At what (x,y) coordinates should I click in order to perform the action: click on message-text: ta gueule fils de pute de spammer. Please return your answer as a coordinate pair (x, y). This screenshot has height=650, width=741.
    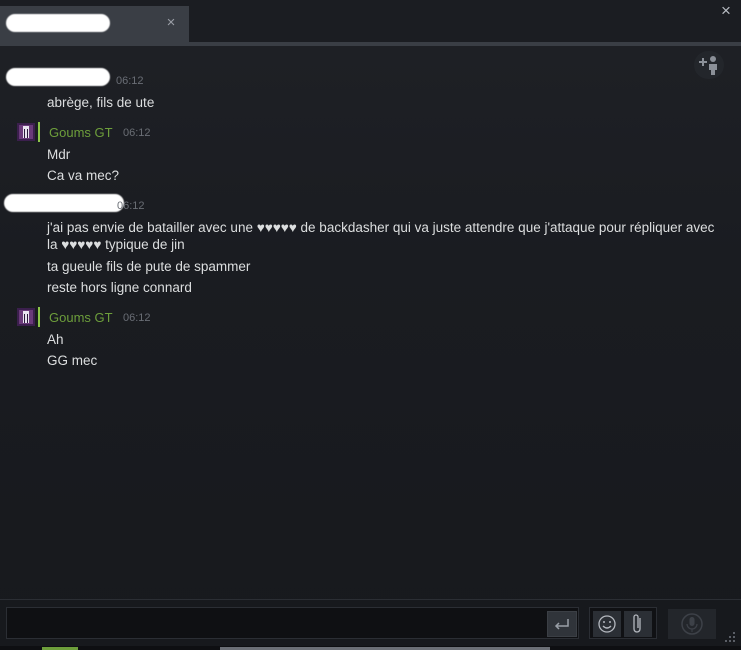
    Looking at the image, I should click on (149, 266).